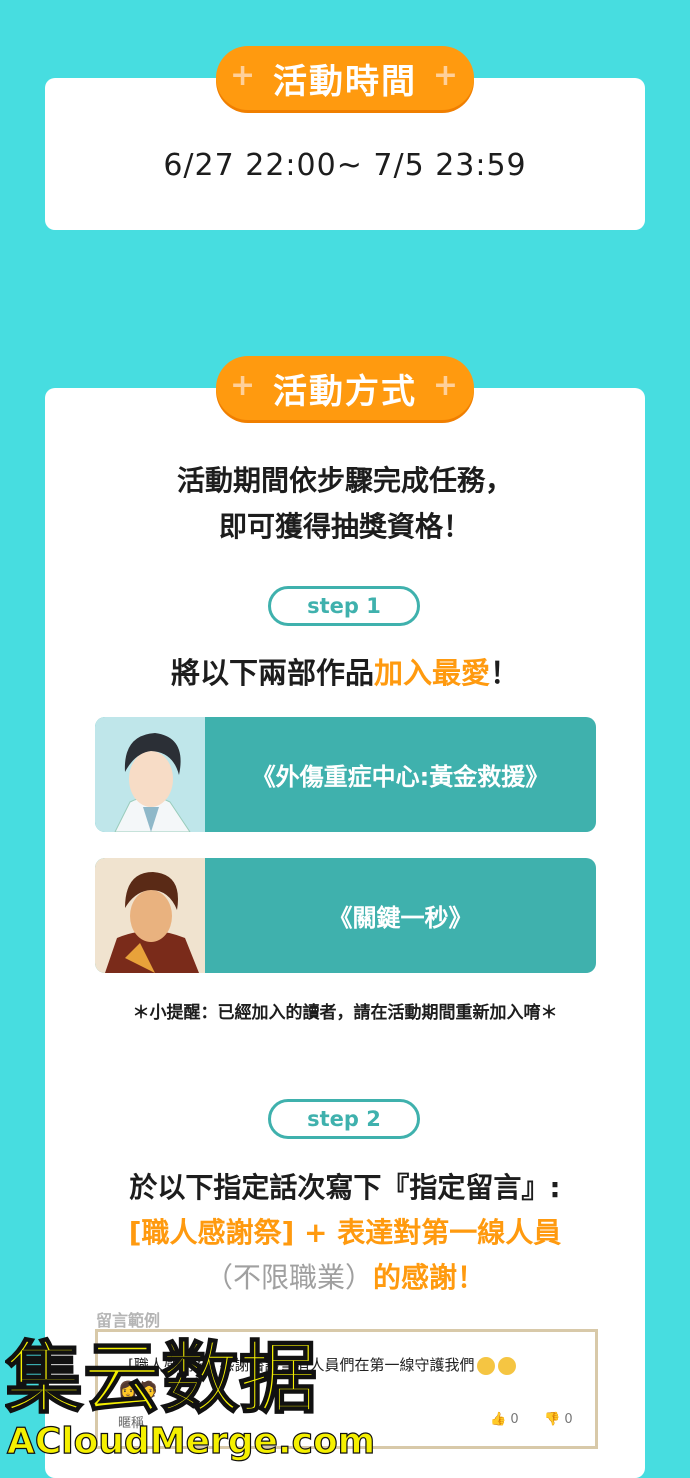  I want to click on user-avatars: 👩🧑, so click(138, 1389).